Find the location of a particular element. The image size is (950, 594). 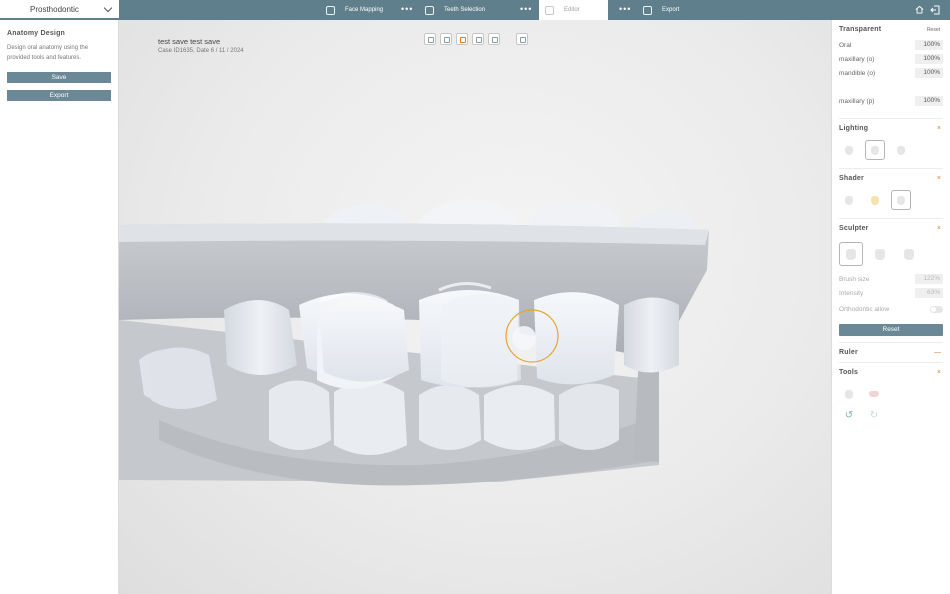

view-lower-icon is located at coordinates (430, 39).